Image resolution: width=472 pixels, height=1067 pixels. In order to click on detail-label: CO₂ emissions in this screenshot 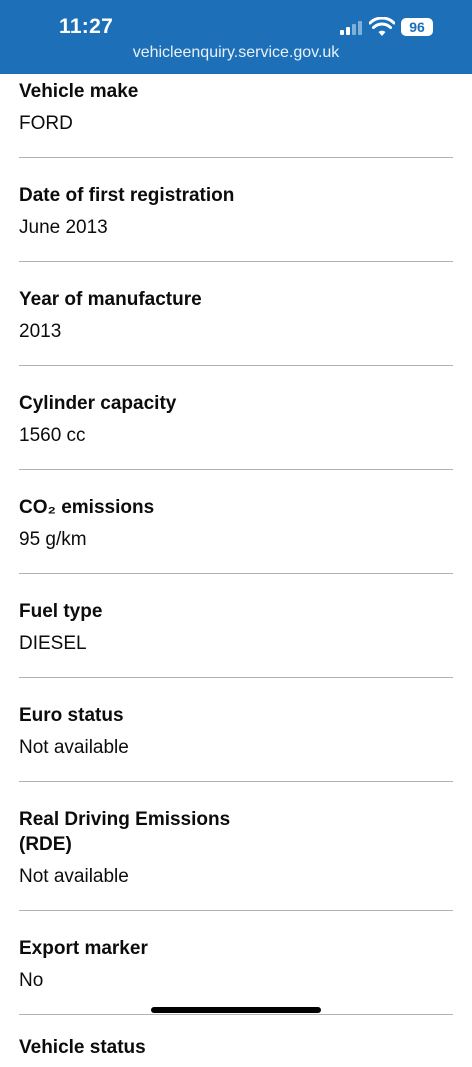, I will do `click(87, 507)`.